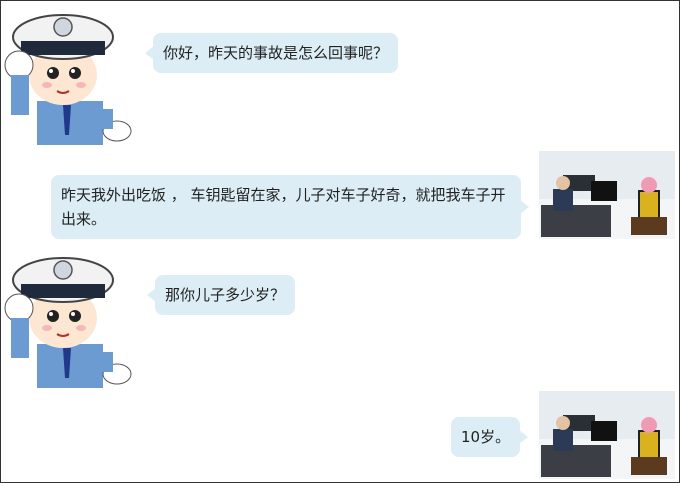  Describe the element at coordinates (271, 53) in the screenshot. I see `message-bubble: 你好，昨天的事故是怎么回事呢？` at that location.